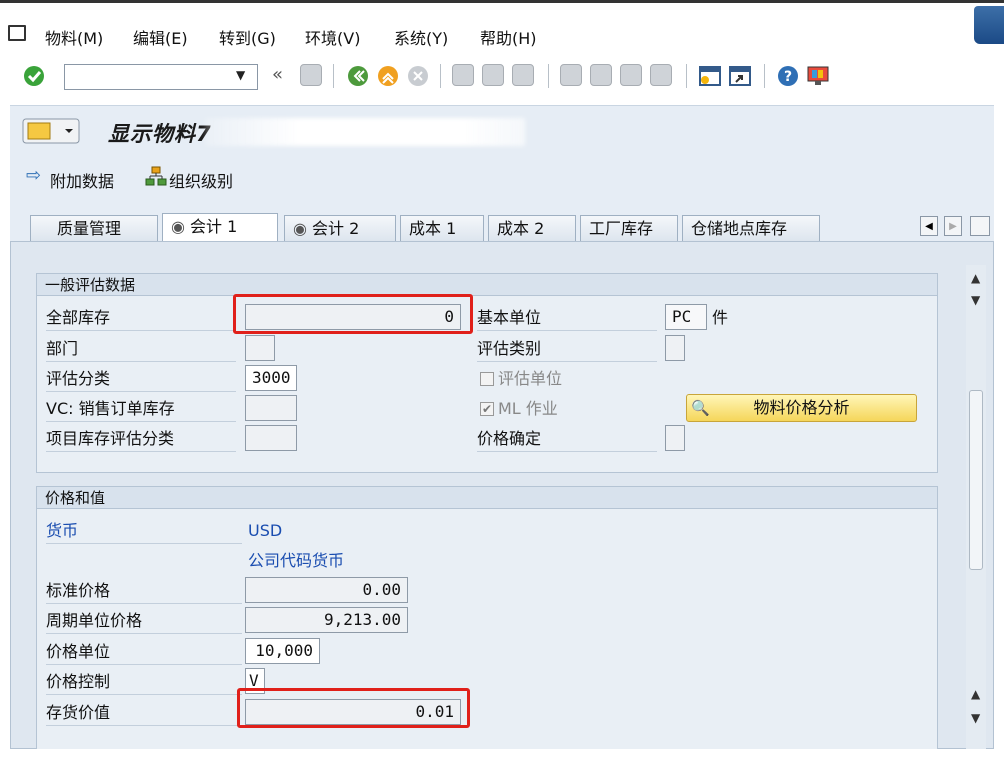 The image size is (1004, 782). Describe the element at coordinates (463, 75) in the screenshot. I see `print-icon` at that location.